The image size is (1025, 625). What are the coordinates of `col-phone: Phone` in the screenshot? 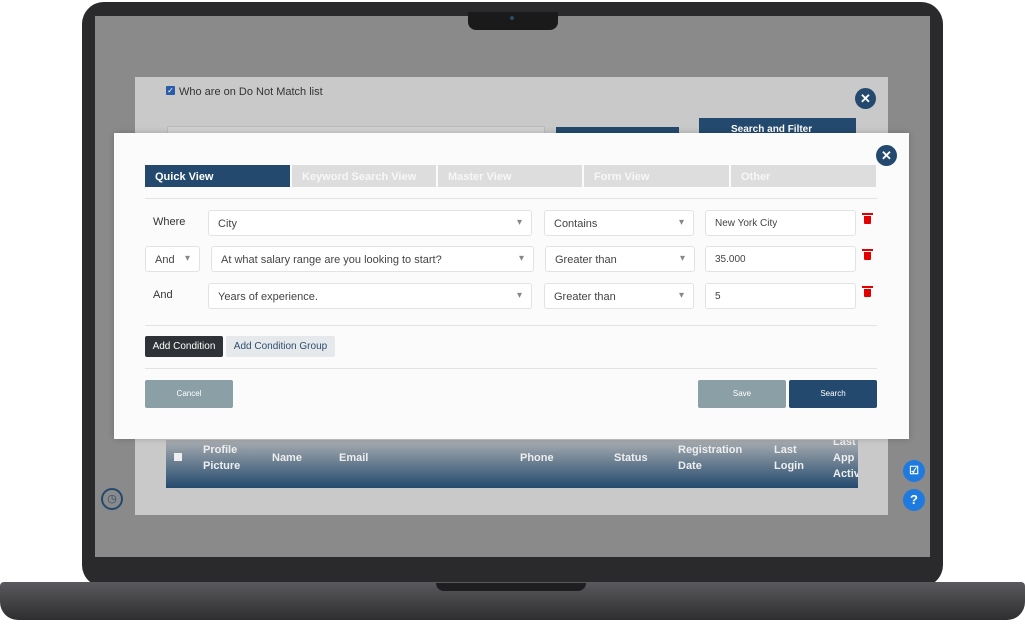 It's located at (537, 458).